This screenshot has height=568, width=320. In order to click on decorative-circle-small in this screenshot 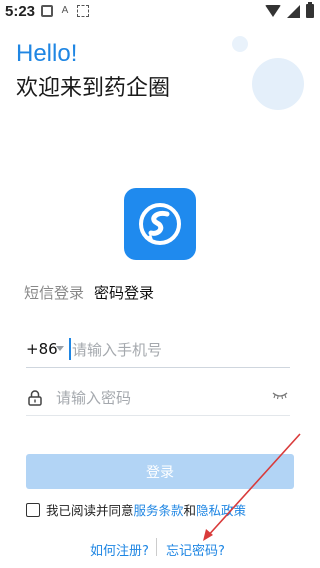, I will do `click(240, 44)`.